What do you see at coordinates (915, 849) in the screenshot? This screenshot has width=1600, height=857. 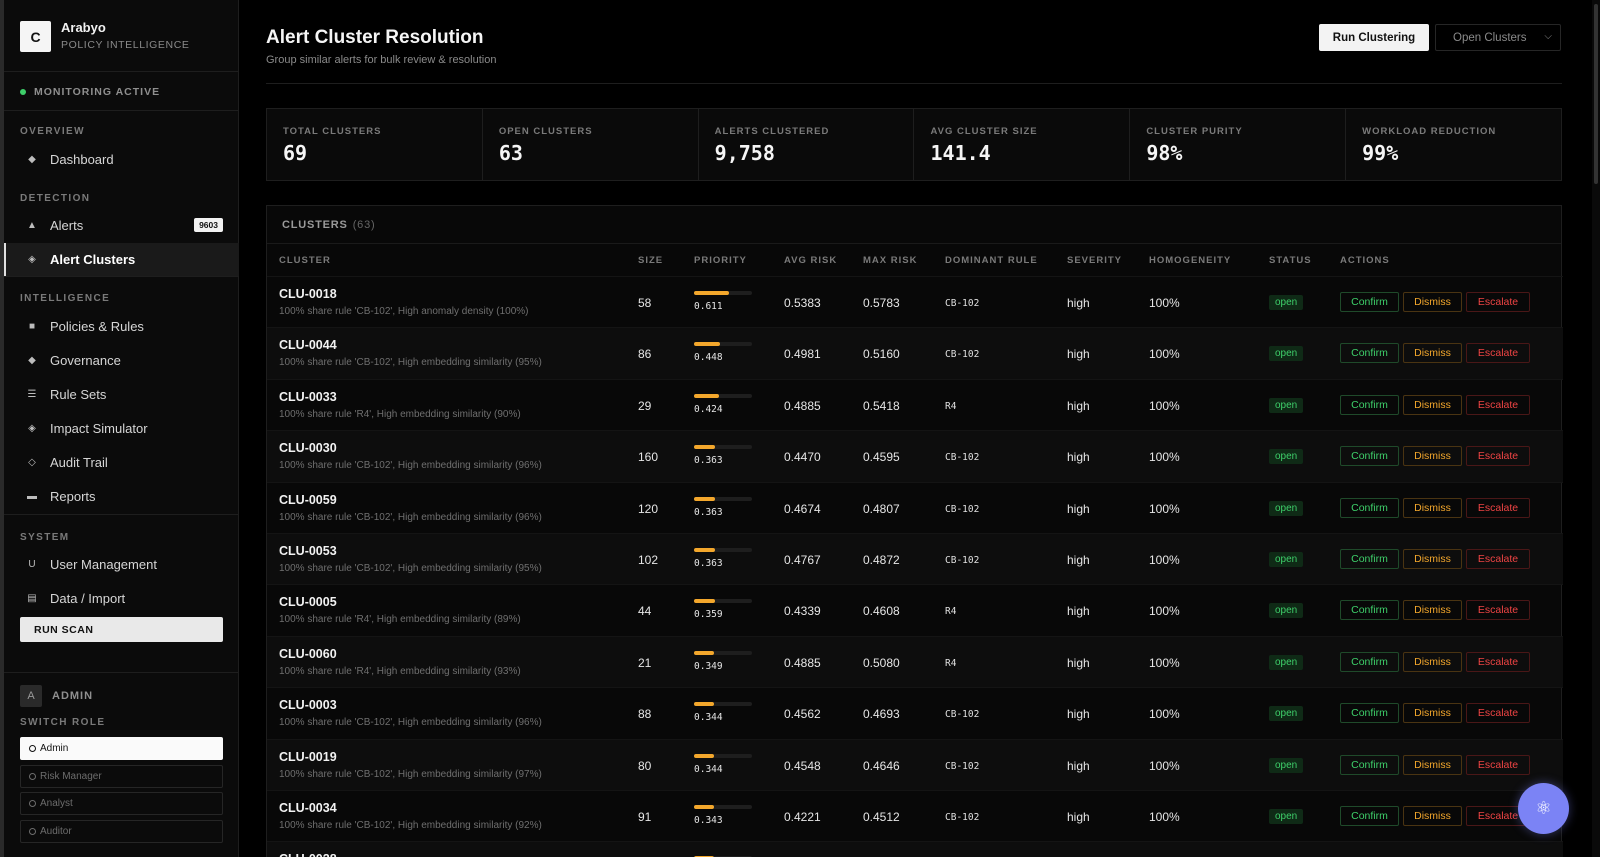 I see `table-row: CLU-00280.340` at bounding box center [915, 849].